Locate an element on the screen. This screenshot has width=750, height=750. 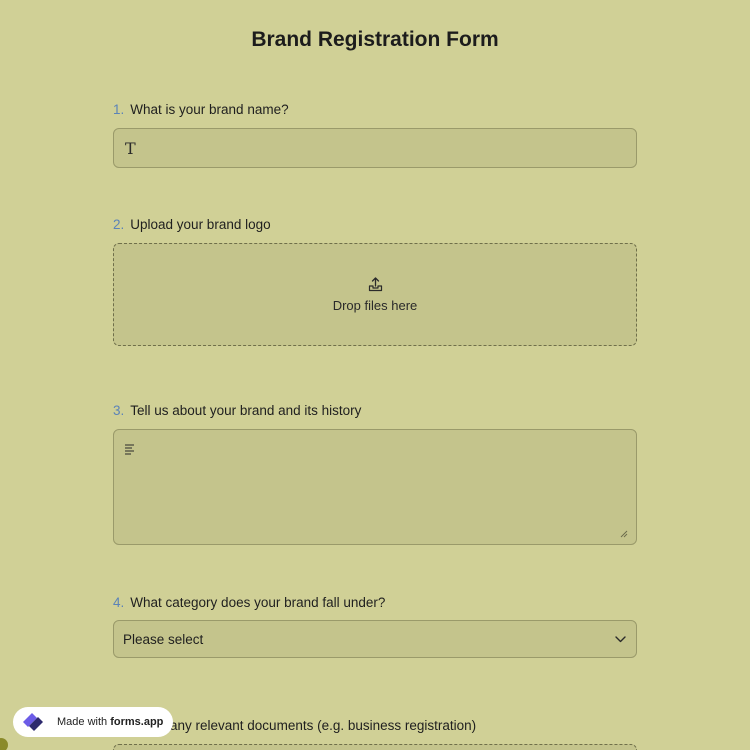
decorative-shape is located at coordinates (4, 744).